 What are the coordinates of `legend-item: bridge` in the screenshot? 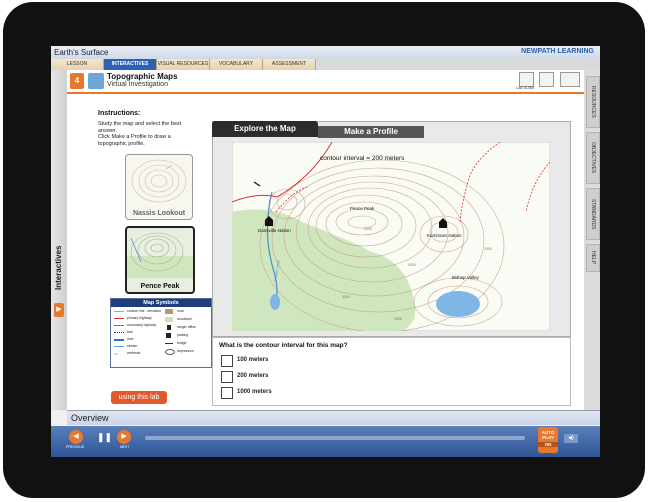 It's located at (182, 343).